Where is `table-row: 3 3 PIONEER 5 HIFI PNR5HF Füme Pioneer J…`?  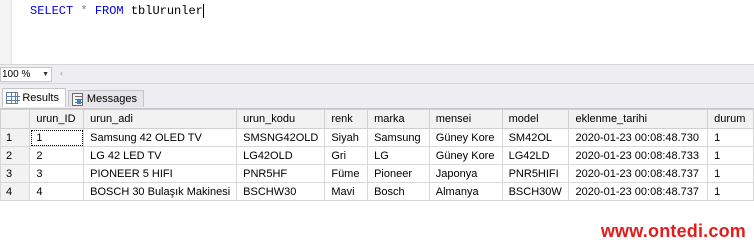 table-row: 3 3 PIONEER 5 HIFI PNR5HF Füme Pioneer J… is located at coordinates (377, 173).